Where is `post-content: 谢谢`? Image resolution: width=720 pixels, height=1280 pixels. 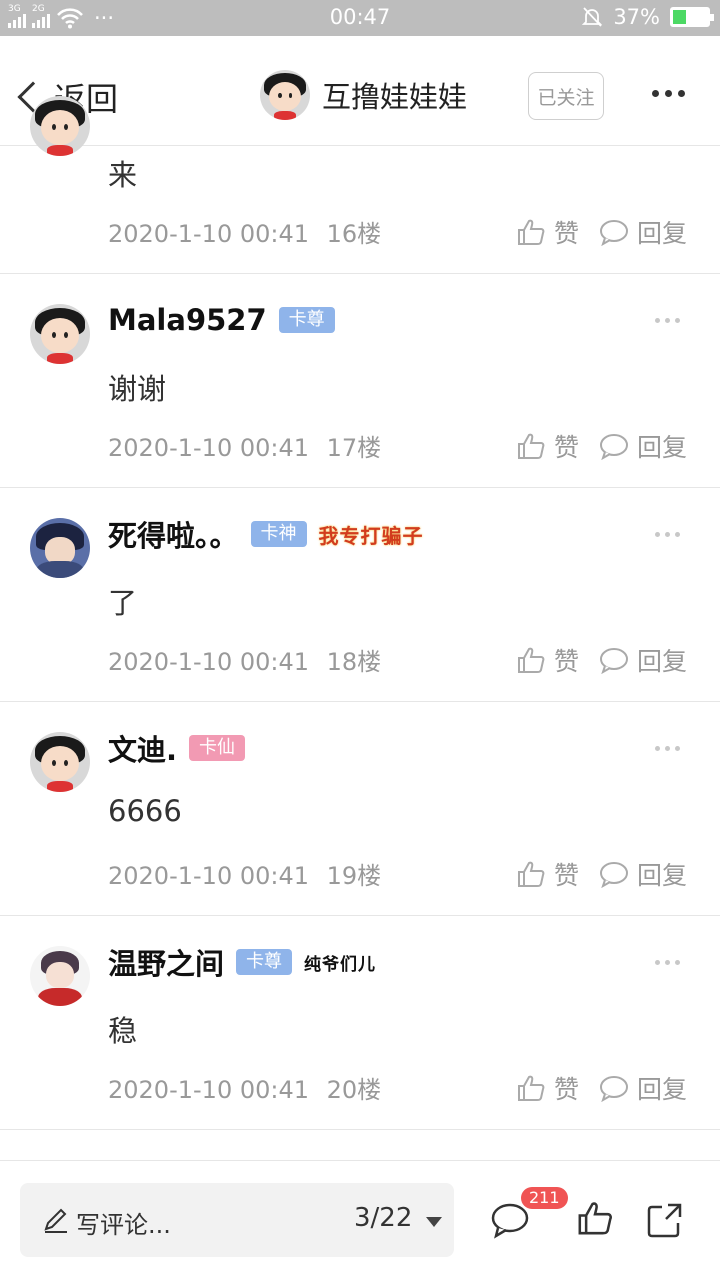 post-content: 谢谢 is located at coordinates (137, 389).